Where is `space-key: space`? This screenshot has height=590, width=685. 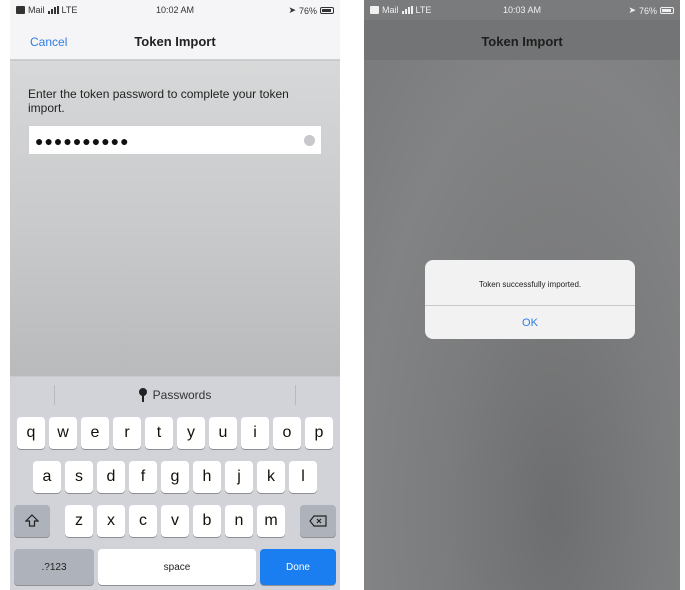 space-key: space is located at coordinates (177, 567).